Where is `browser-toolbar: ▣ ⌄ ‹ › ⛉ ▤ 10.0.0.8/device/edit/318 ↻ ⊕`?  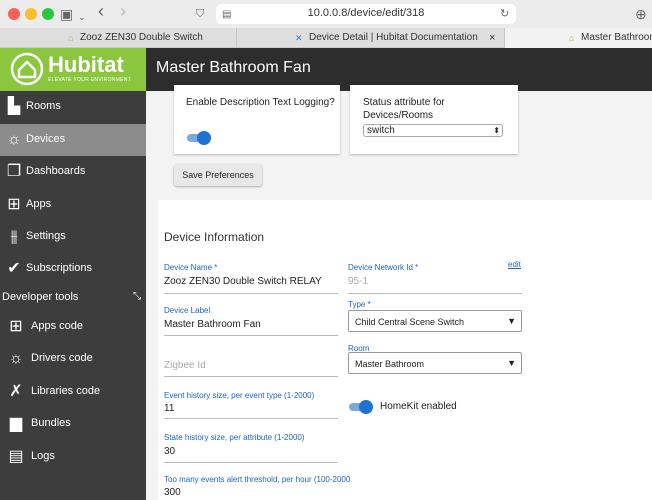 browser-toolbar: ▣ ⌄ ‹ › ⛉ ▤ 10.0.0.8/device/edit/318 ↻ ⊕ is located at coordinates (326, 14).